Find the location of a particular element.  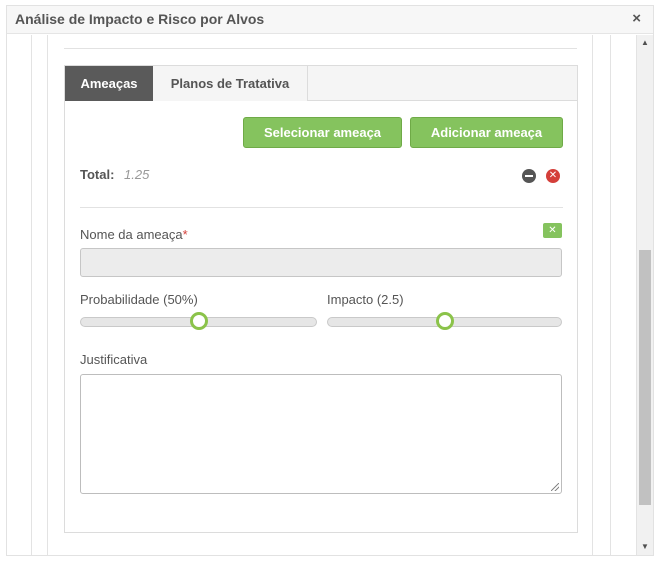

scroll-down-arrow-icon: ▼ is located at coordinates (645, 547).